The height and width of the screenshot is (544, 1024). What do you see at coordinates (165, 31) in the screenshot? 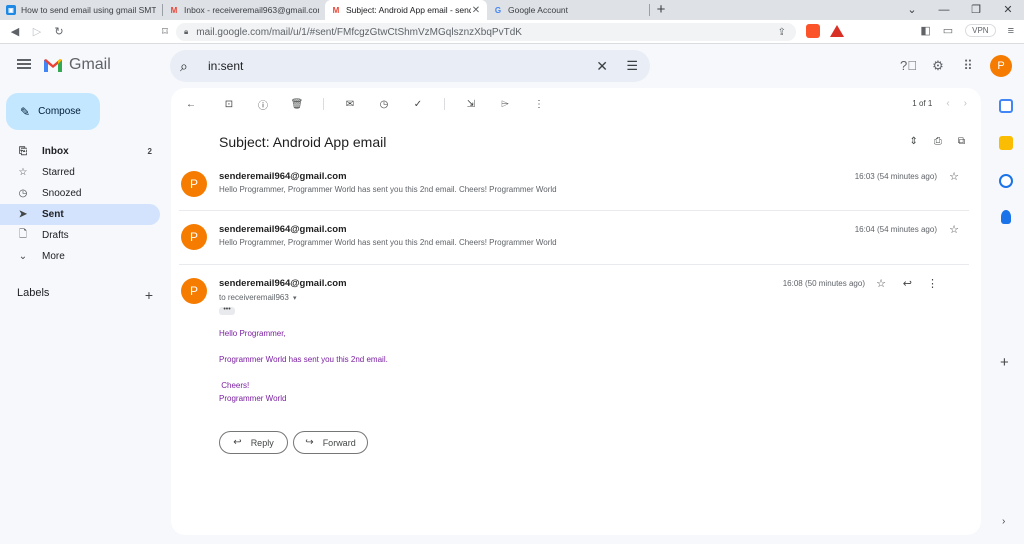
I see `bookmark-icon: ⌑` at bounding box center [165, 31].